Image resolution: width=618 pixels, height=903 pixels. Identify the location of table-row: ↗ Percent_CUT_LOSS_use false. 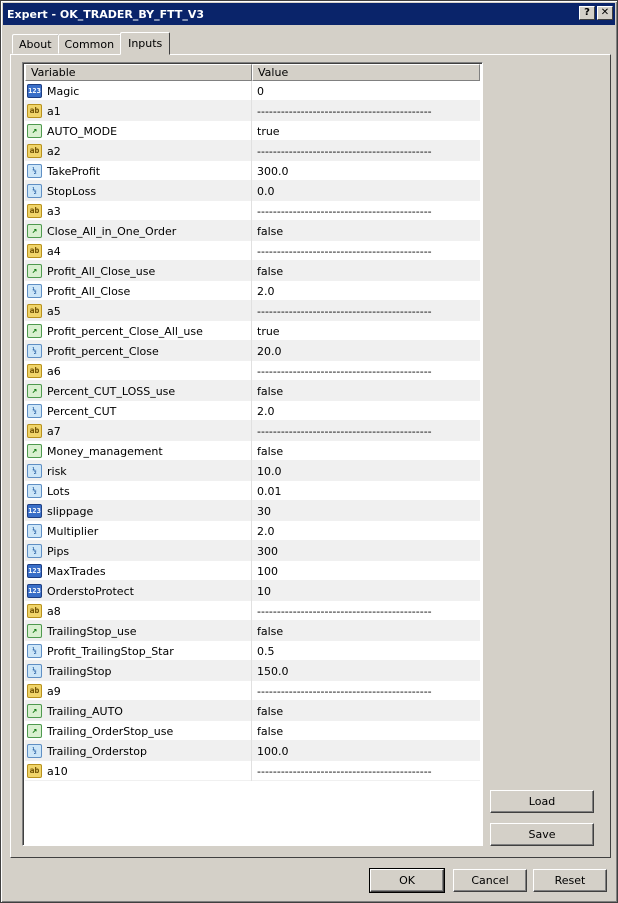
(252, 391).